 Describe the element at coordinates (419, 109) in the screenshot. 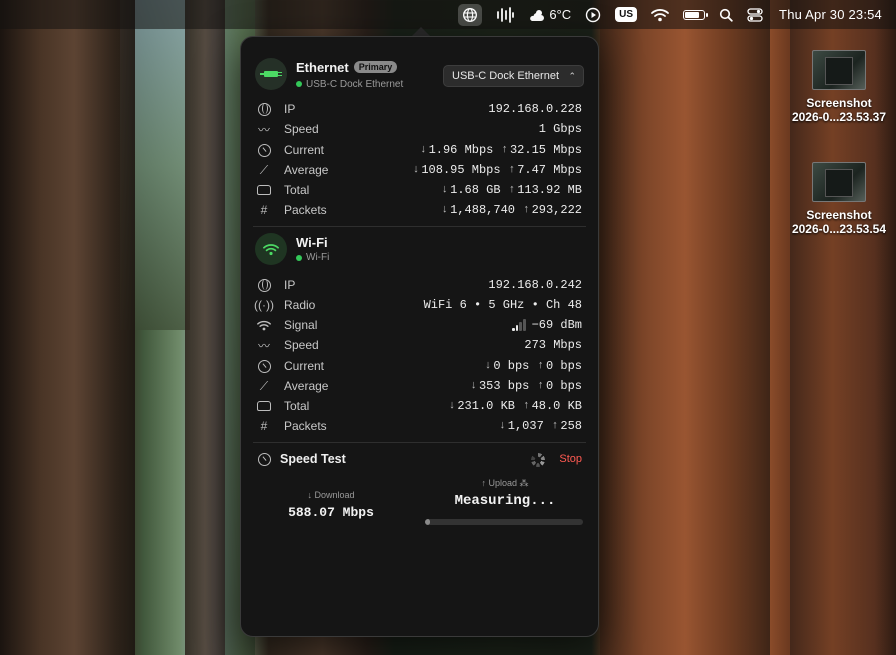

I see `ethernet-ip-row: IP 192.168.0.228` at that location.